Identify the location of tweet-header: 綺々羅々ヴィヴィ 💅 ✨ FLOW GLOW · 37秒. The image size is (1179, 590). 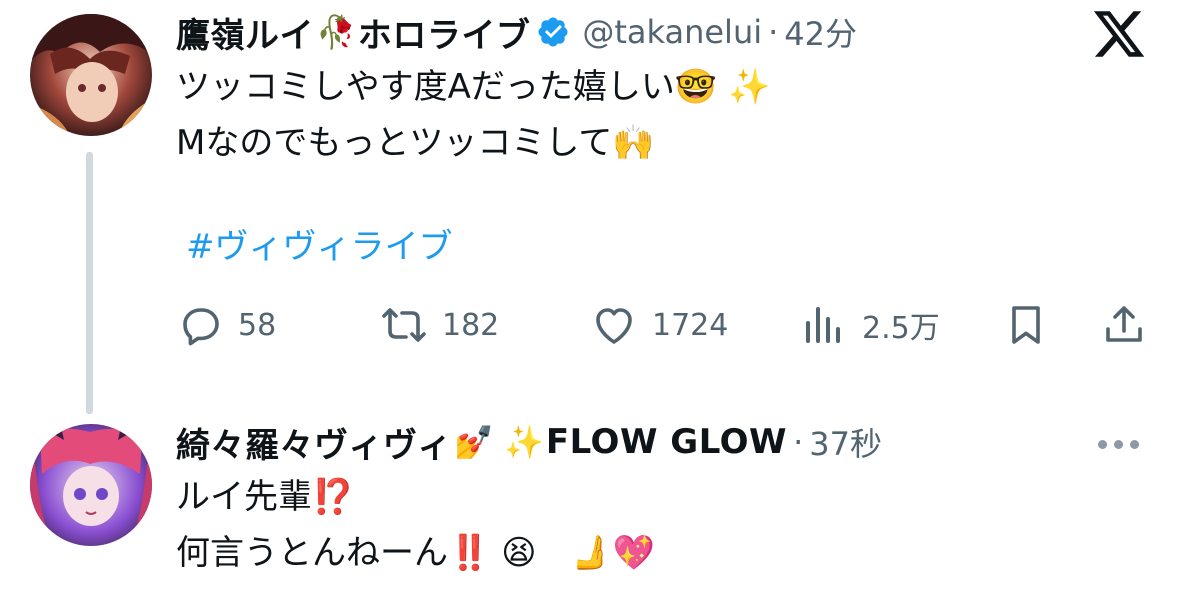
(529, 442).